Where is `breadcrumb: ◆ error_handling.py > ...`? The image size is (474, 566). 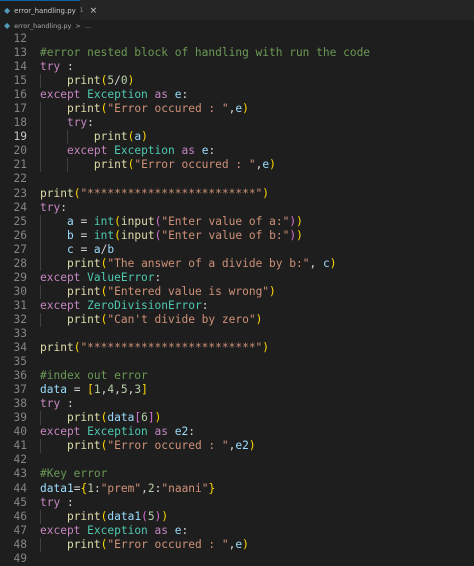
breadcrumb: ◆ error_handling.py > ... is located at coordinates (237, 26).